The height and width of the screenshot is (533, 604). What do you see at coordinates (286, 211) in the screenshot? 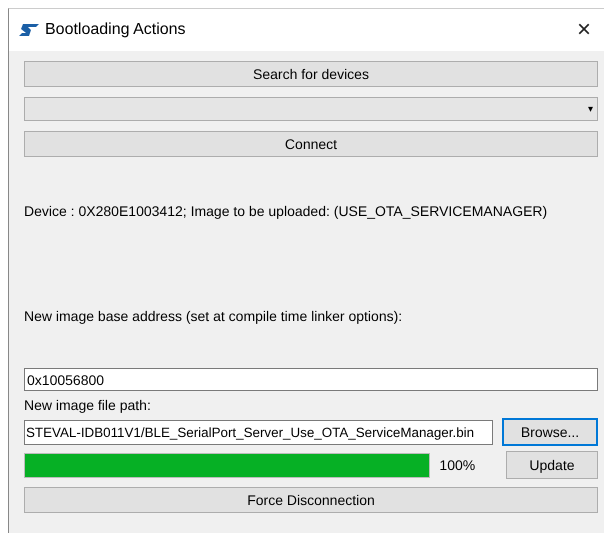
I see `device-info: Device : 0X280E1003412; Image to be uploaded: (USE_OTA_SERVICEMANAGER)` at bounding box center [286, 211].